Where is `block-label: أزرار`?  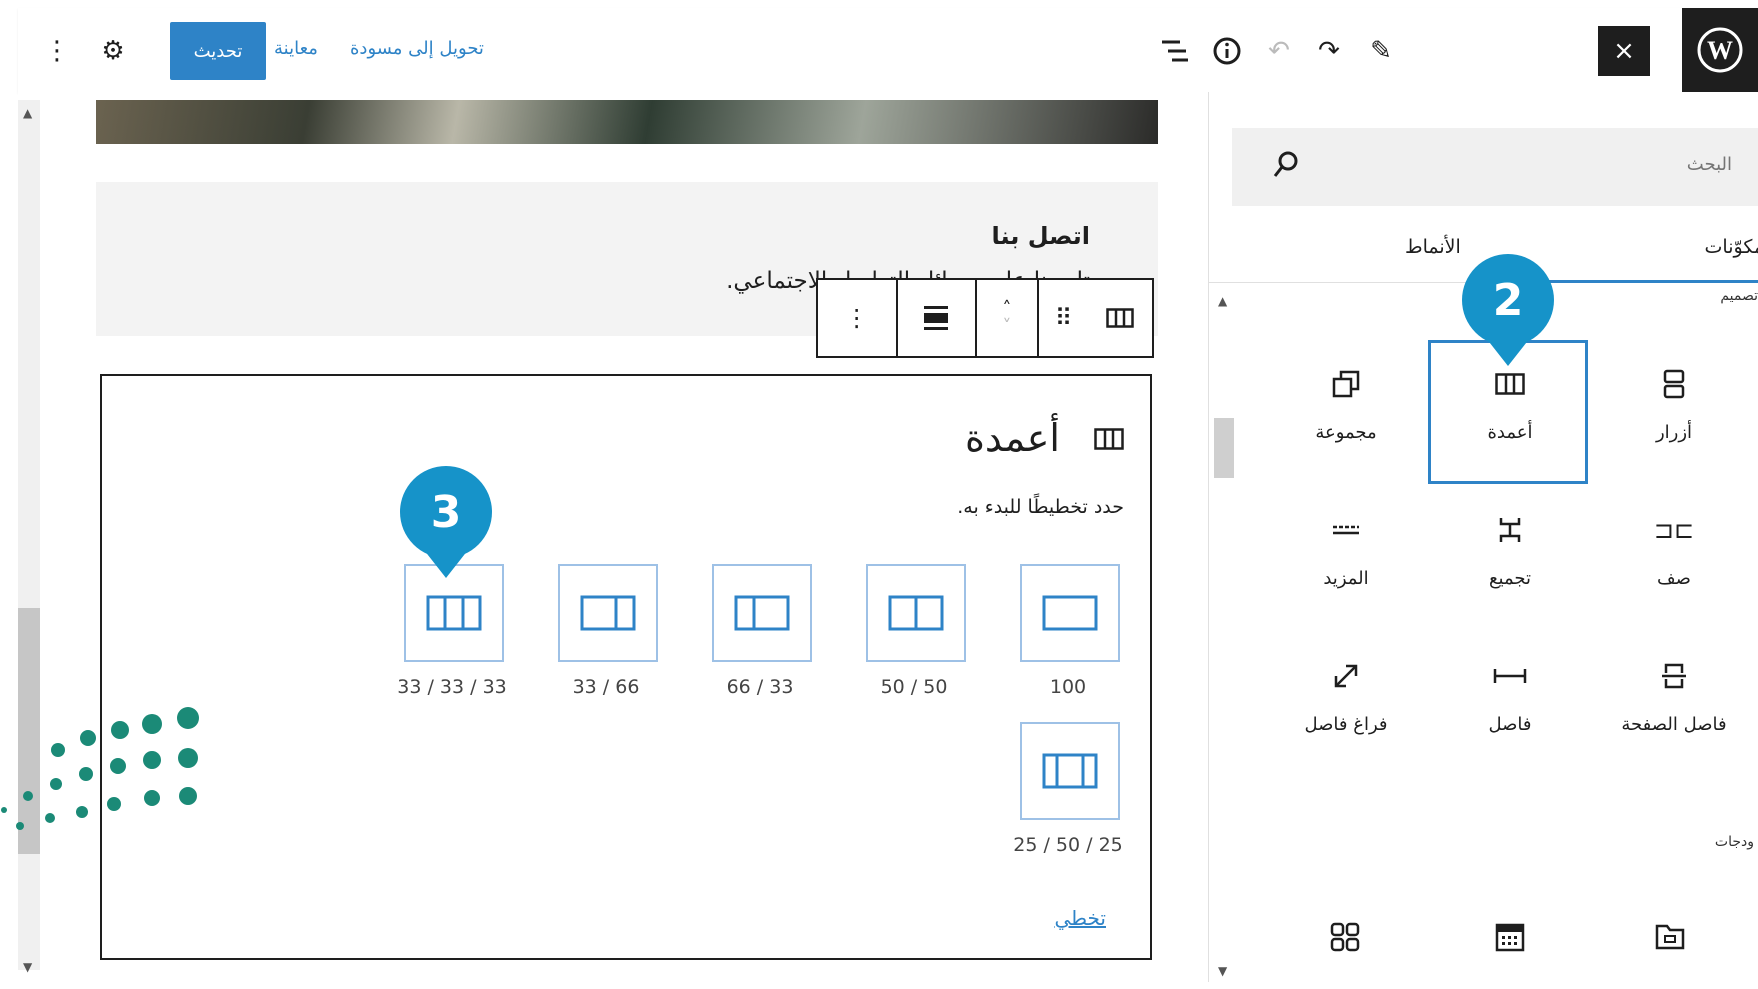
block-label: أزرار is located at coordinates (1674, 432).